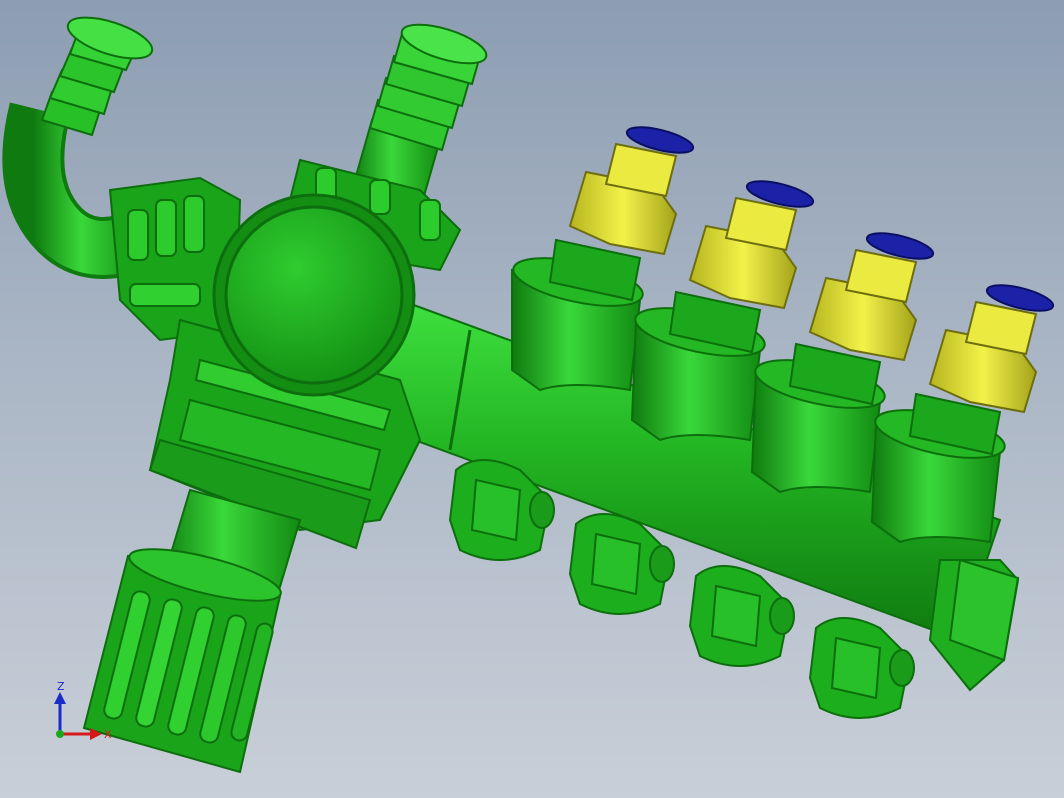 Image resolution: width=1064 pixels, height=798 pixels. I want to click on knurled-knob, so click(183, 656).